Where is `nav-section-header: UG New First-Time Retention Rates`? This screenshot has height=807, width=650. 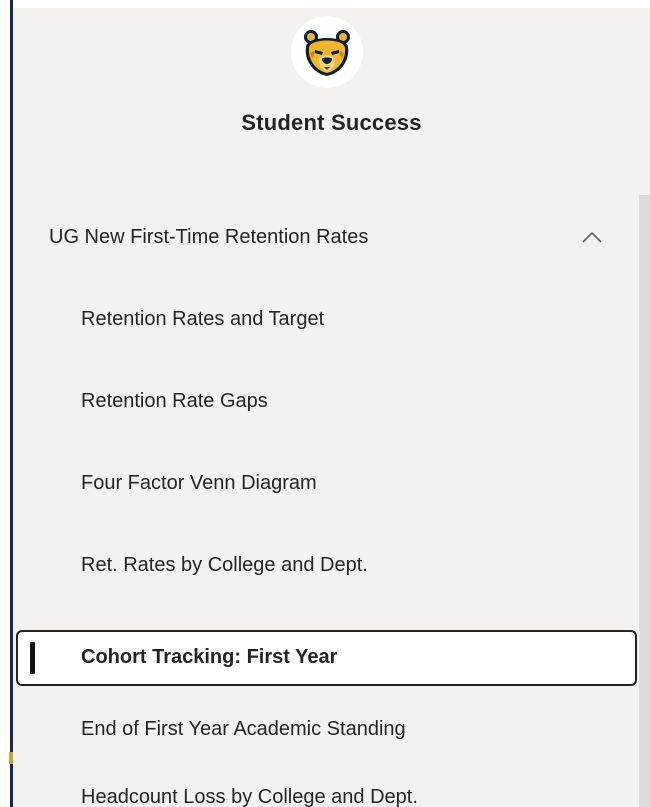
nav-section-header: UG New First-Time Retention Rates is located at coordinates (326, 238).